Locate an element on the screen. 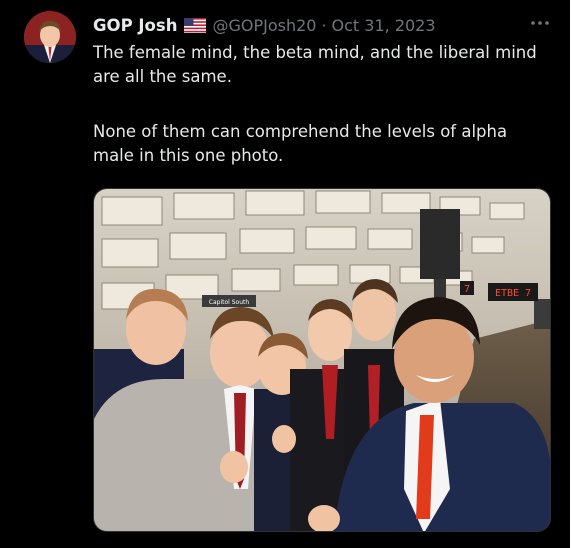 Image resolution: width=572 pixels, height=548 pixels. photo-board-text: ETBE 7 is located at coordinates (513, 293).